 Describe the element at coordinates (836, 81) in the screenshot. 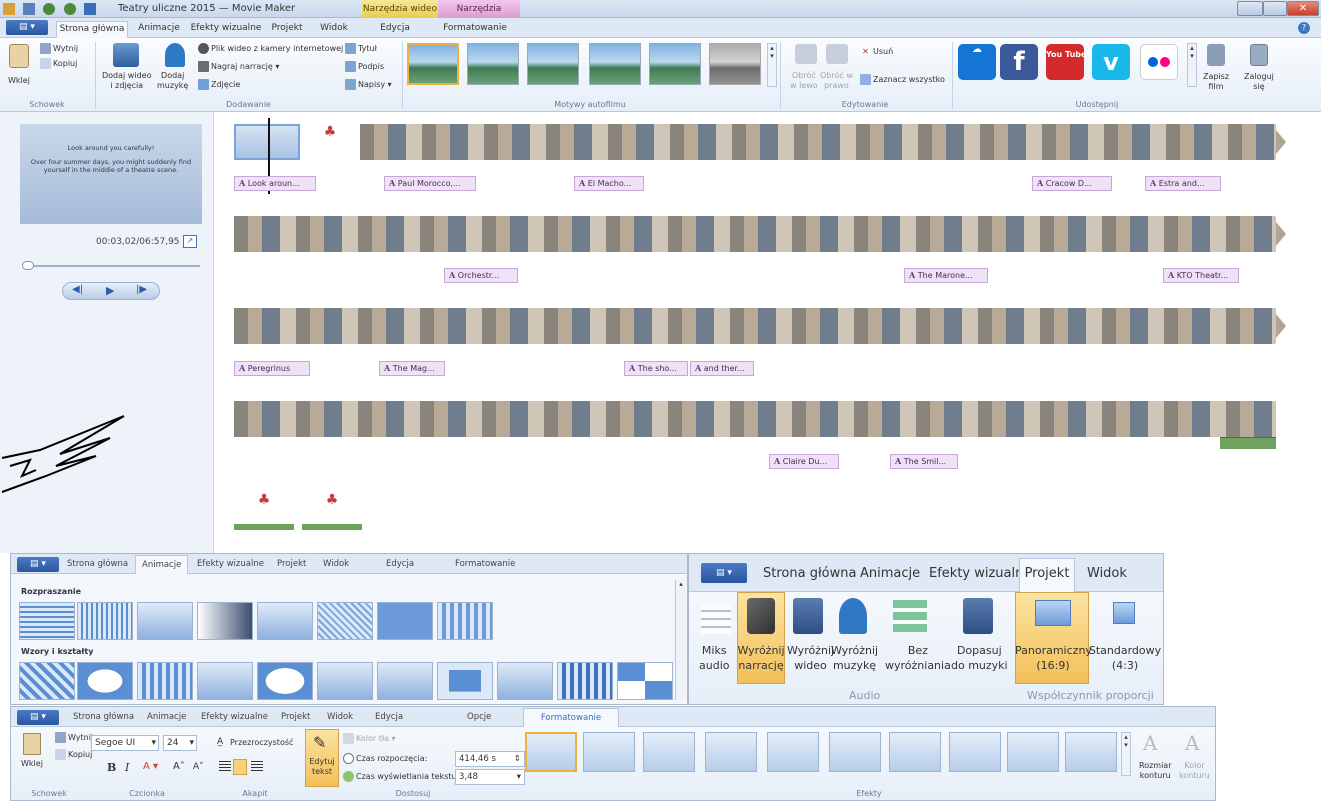

I see `rotate-right-button: Obróć w prawo` at that location.